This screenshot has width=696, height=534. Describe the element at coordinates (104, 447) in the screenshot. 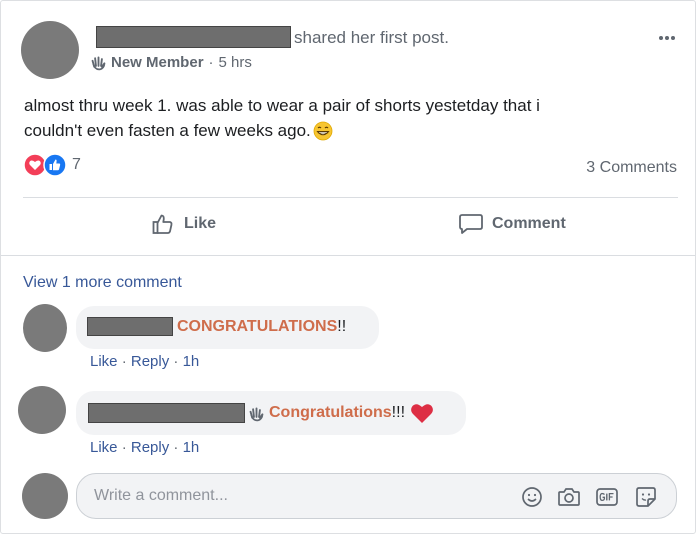

I see `comment-2-like: Like` at that location.